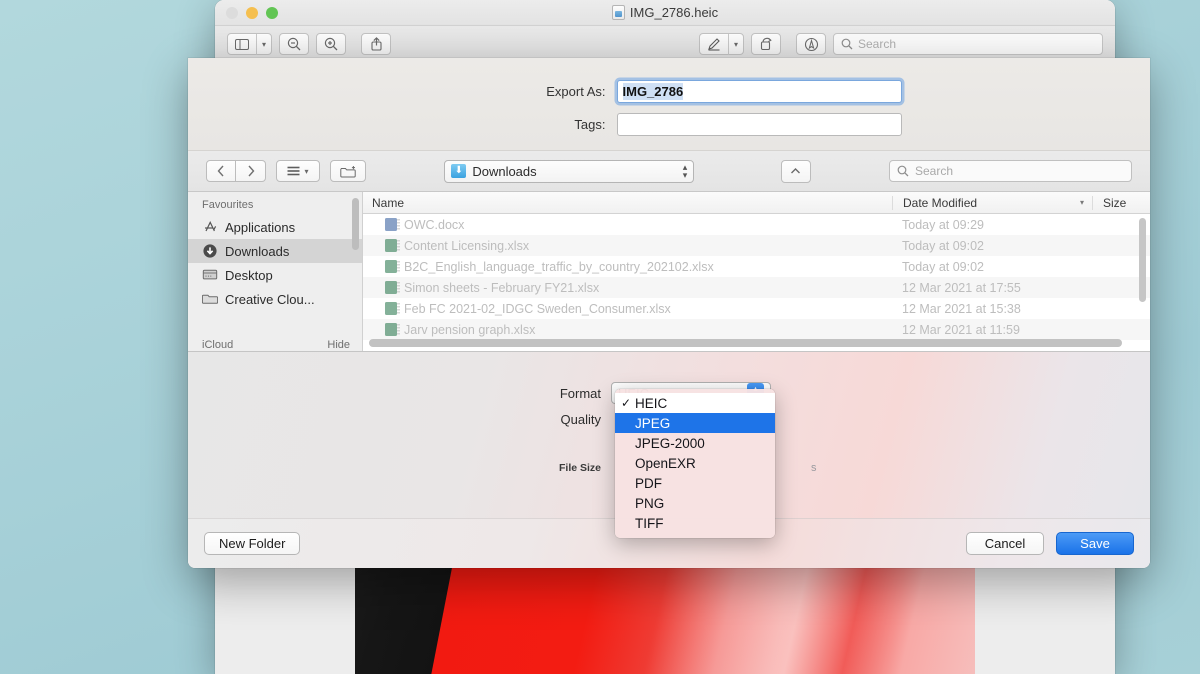 The image size is (1200, 674). What do you see at coordinates (695, 503) in the screenshot?
I see `menu-item-png: PNG` at bounding box center [695, 503].